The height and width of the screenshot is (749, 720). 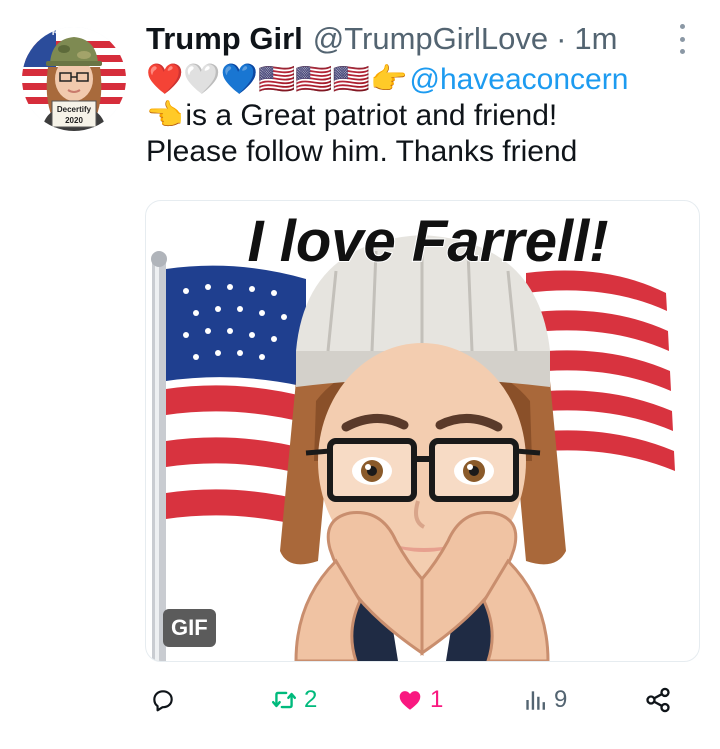 I want to click on tweet-header: Trump Girl @TrumpGirlLove · 1m, so click(x=381, y=39).